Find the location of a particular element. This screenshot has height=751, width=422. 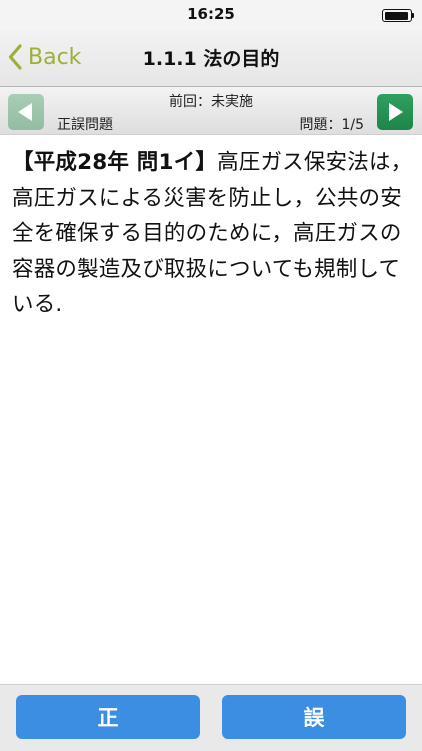

battery-tip is located at coordinates (413, 15).